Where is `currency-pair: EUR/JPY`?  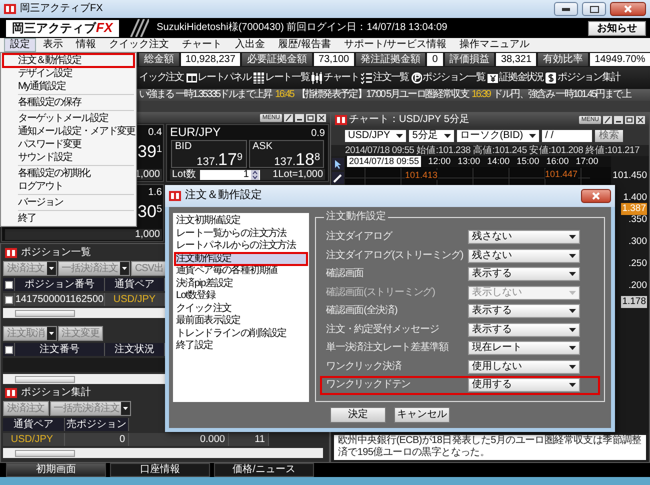 currency-pair: EUR/JPY is located at coordinates (195, 132).